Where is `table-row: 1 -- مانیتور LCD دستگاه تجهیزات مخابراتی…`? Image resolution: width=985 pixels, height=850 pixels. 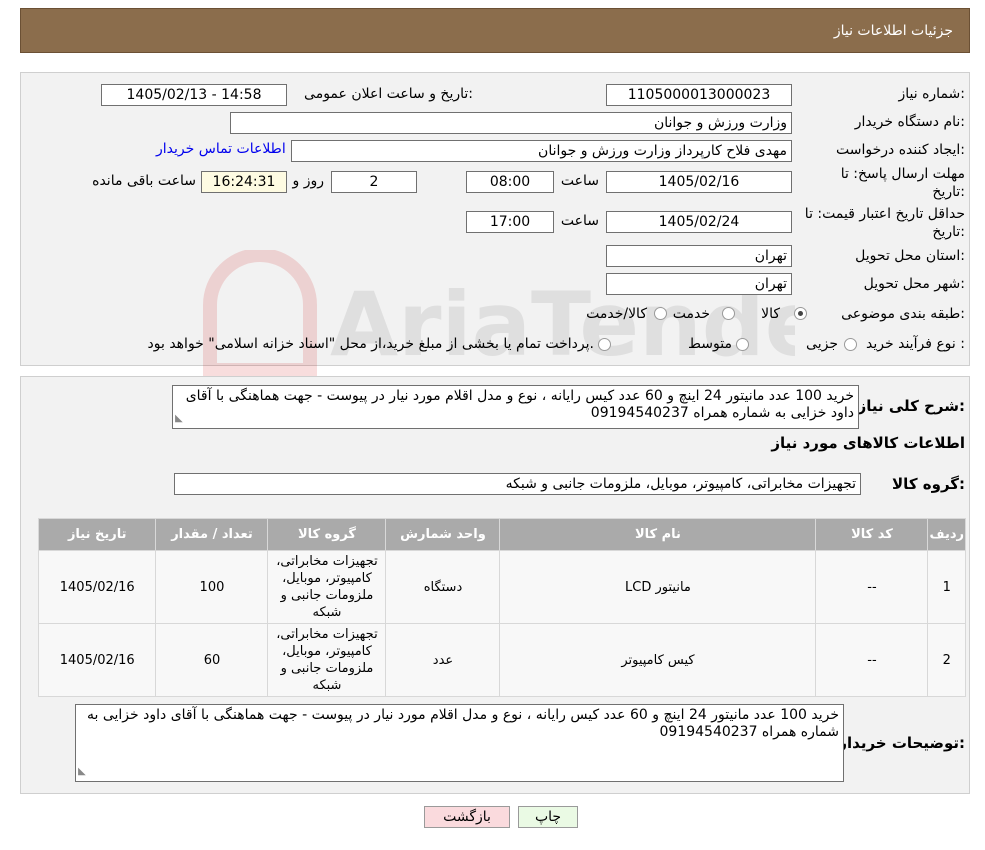 table-row: 1 -- مانیتور LCD دستگاه تجهیزات مخابراتی… is located at coordinates (501, 587).